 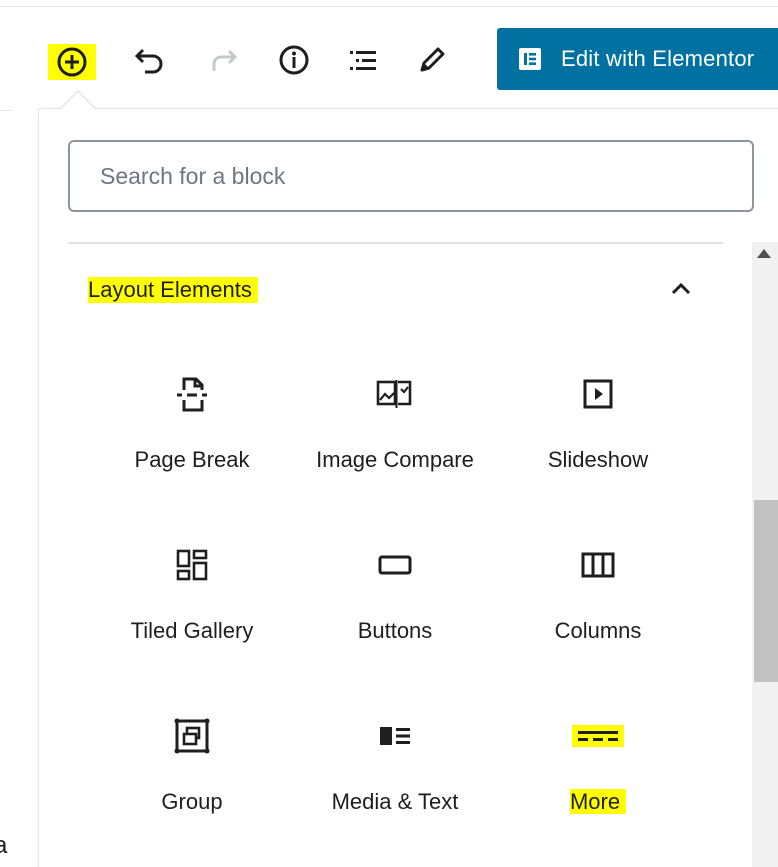 I want to click on slideshow-icon, so click(x=598, y=394).